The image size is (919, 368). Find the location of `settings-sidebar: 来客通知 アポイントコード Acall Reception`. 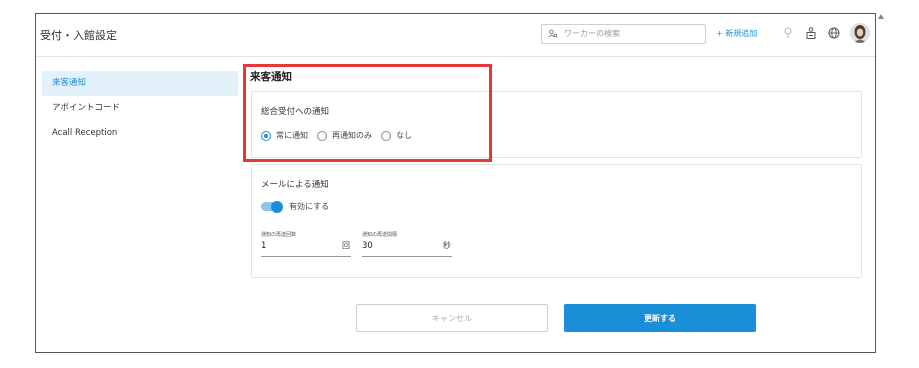

settings-sidebar: 来客通知 アポイントコード Acall Reception is located at coordinates (140, 108).